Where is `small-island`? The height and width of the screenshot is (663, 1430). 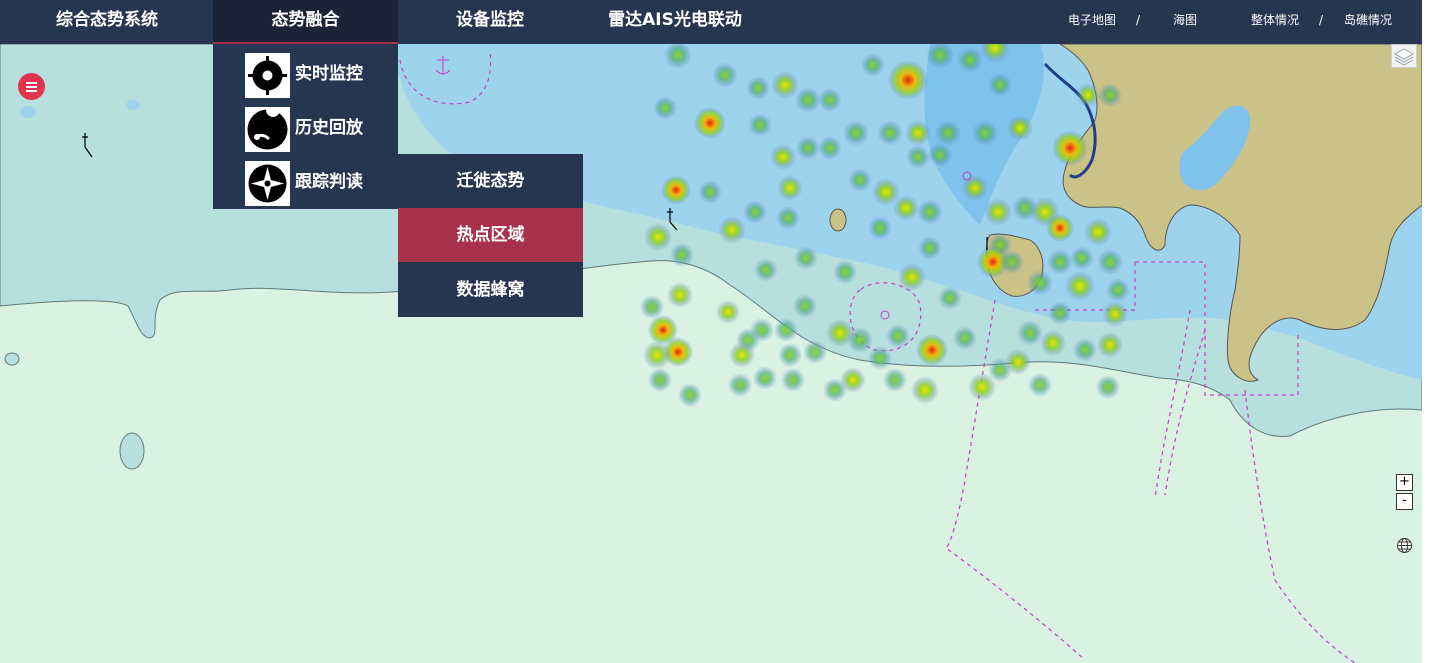 small-island is located at coordinates (838, 220).